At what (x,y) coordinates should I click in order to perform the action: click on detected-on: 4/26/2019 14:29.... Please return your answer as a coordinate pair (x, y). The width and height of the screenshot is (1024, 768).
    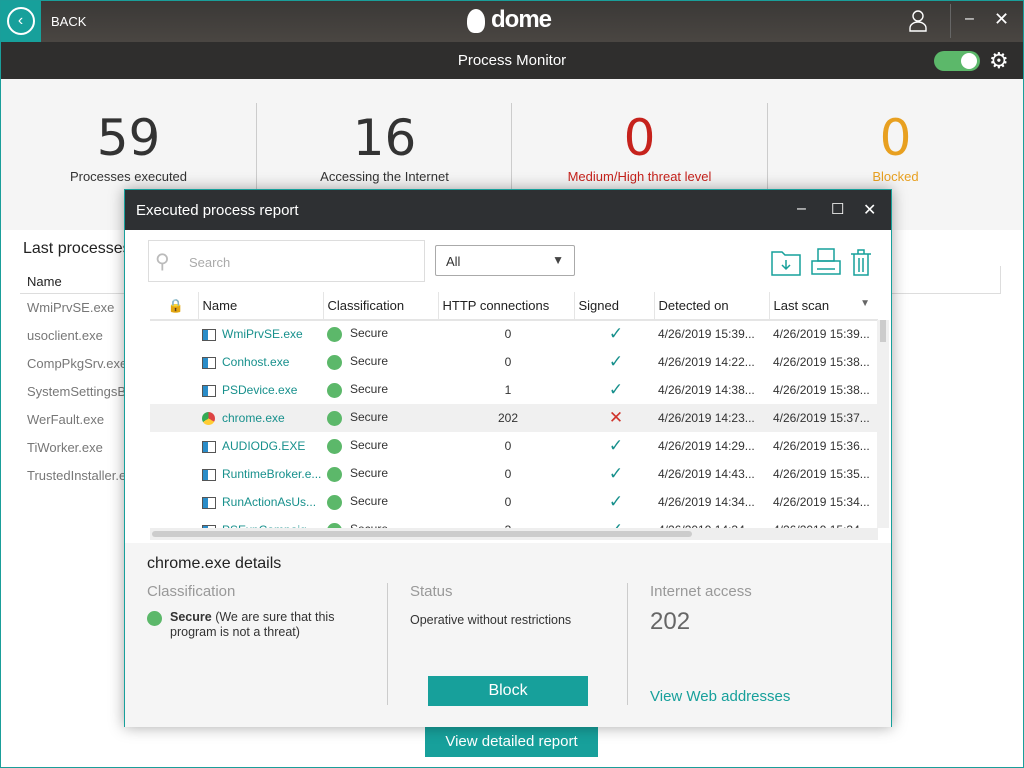
    Looking at the image, I should click on (706, 446).